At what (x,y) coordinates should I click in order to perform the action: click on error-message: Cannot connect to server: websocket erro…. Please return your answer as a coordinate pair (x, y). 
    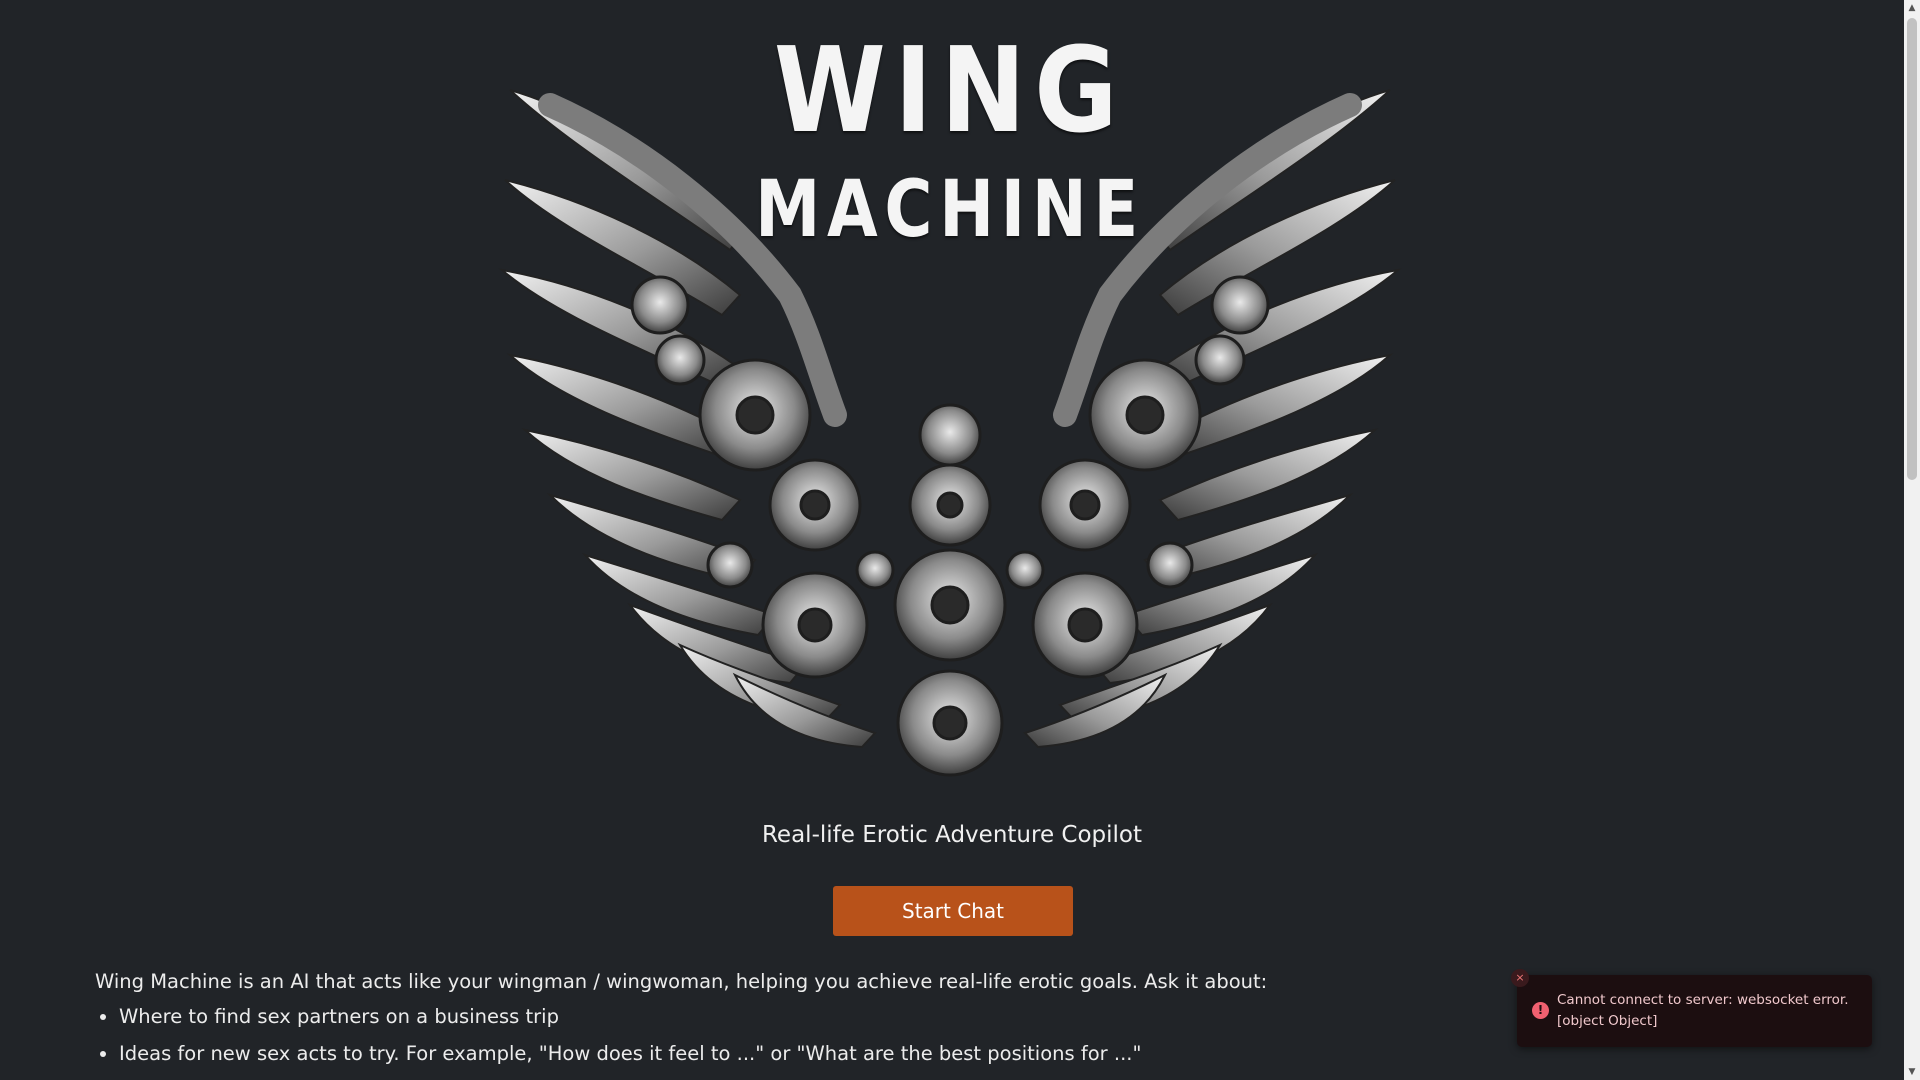
    Looking at the image, I should click on (1703, 1010).